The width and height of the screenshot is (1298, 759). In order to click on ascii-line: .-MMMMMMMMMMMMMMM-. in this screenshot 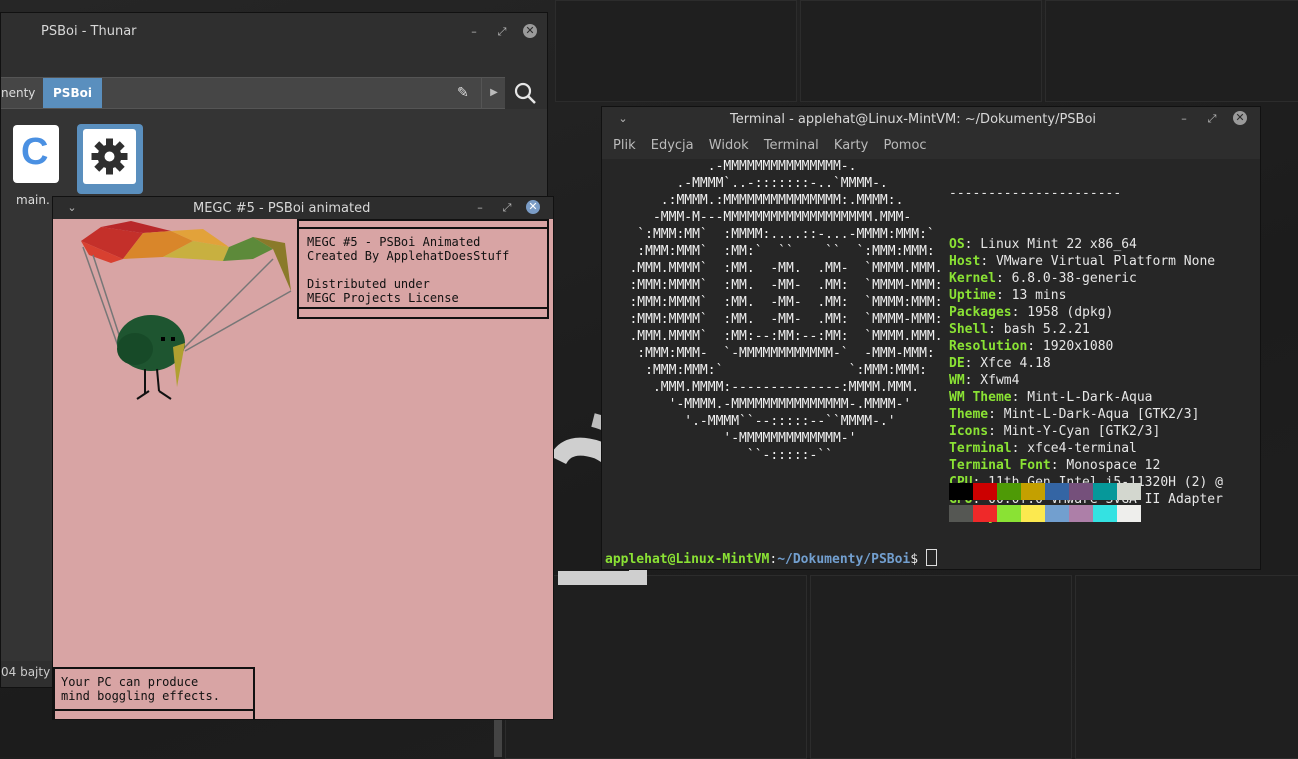, I will do `click(731, 166)`.